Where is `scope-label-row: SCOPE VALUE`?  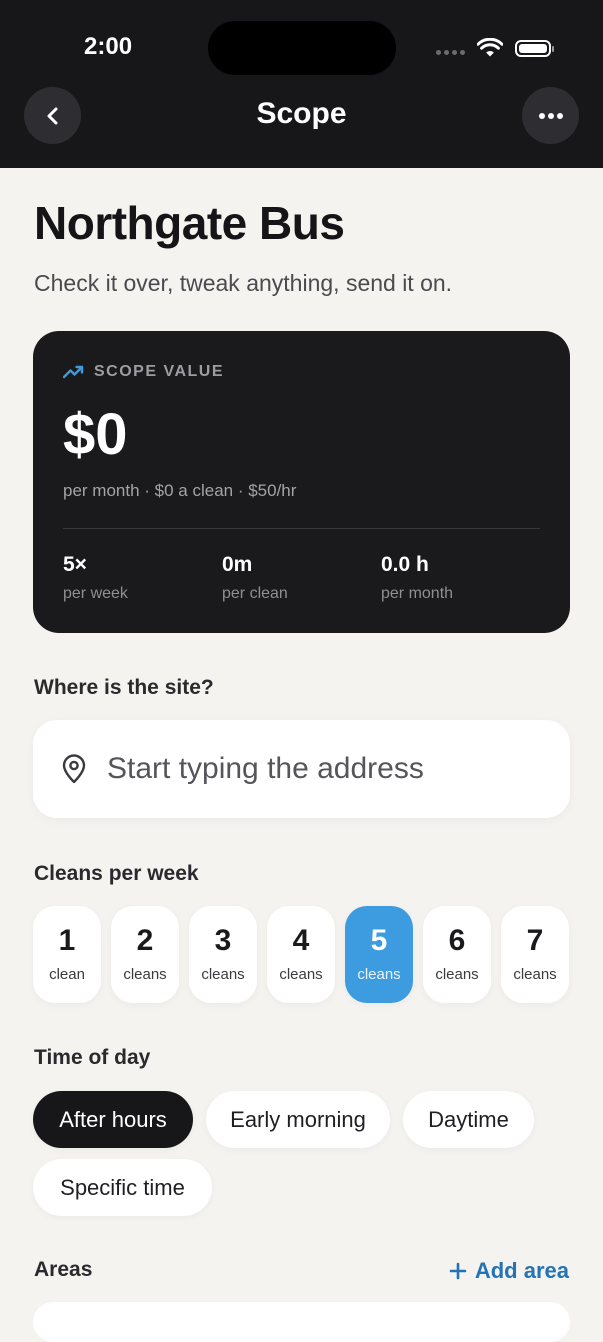 scope-label-row: SCOPE VALUE is located at coordinates (143, 372).